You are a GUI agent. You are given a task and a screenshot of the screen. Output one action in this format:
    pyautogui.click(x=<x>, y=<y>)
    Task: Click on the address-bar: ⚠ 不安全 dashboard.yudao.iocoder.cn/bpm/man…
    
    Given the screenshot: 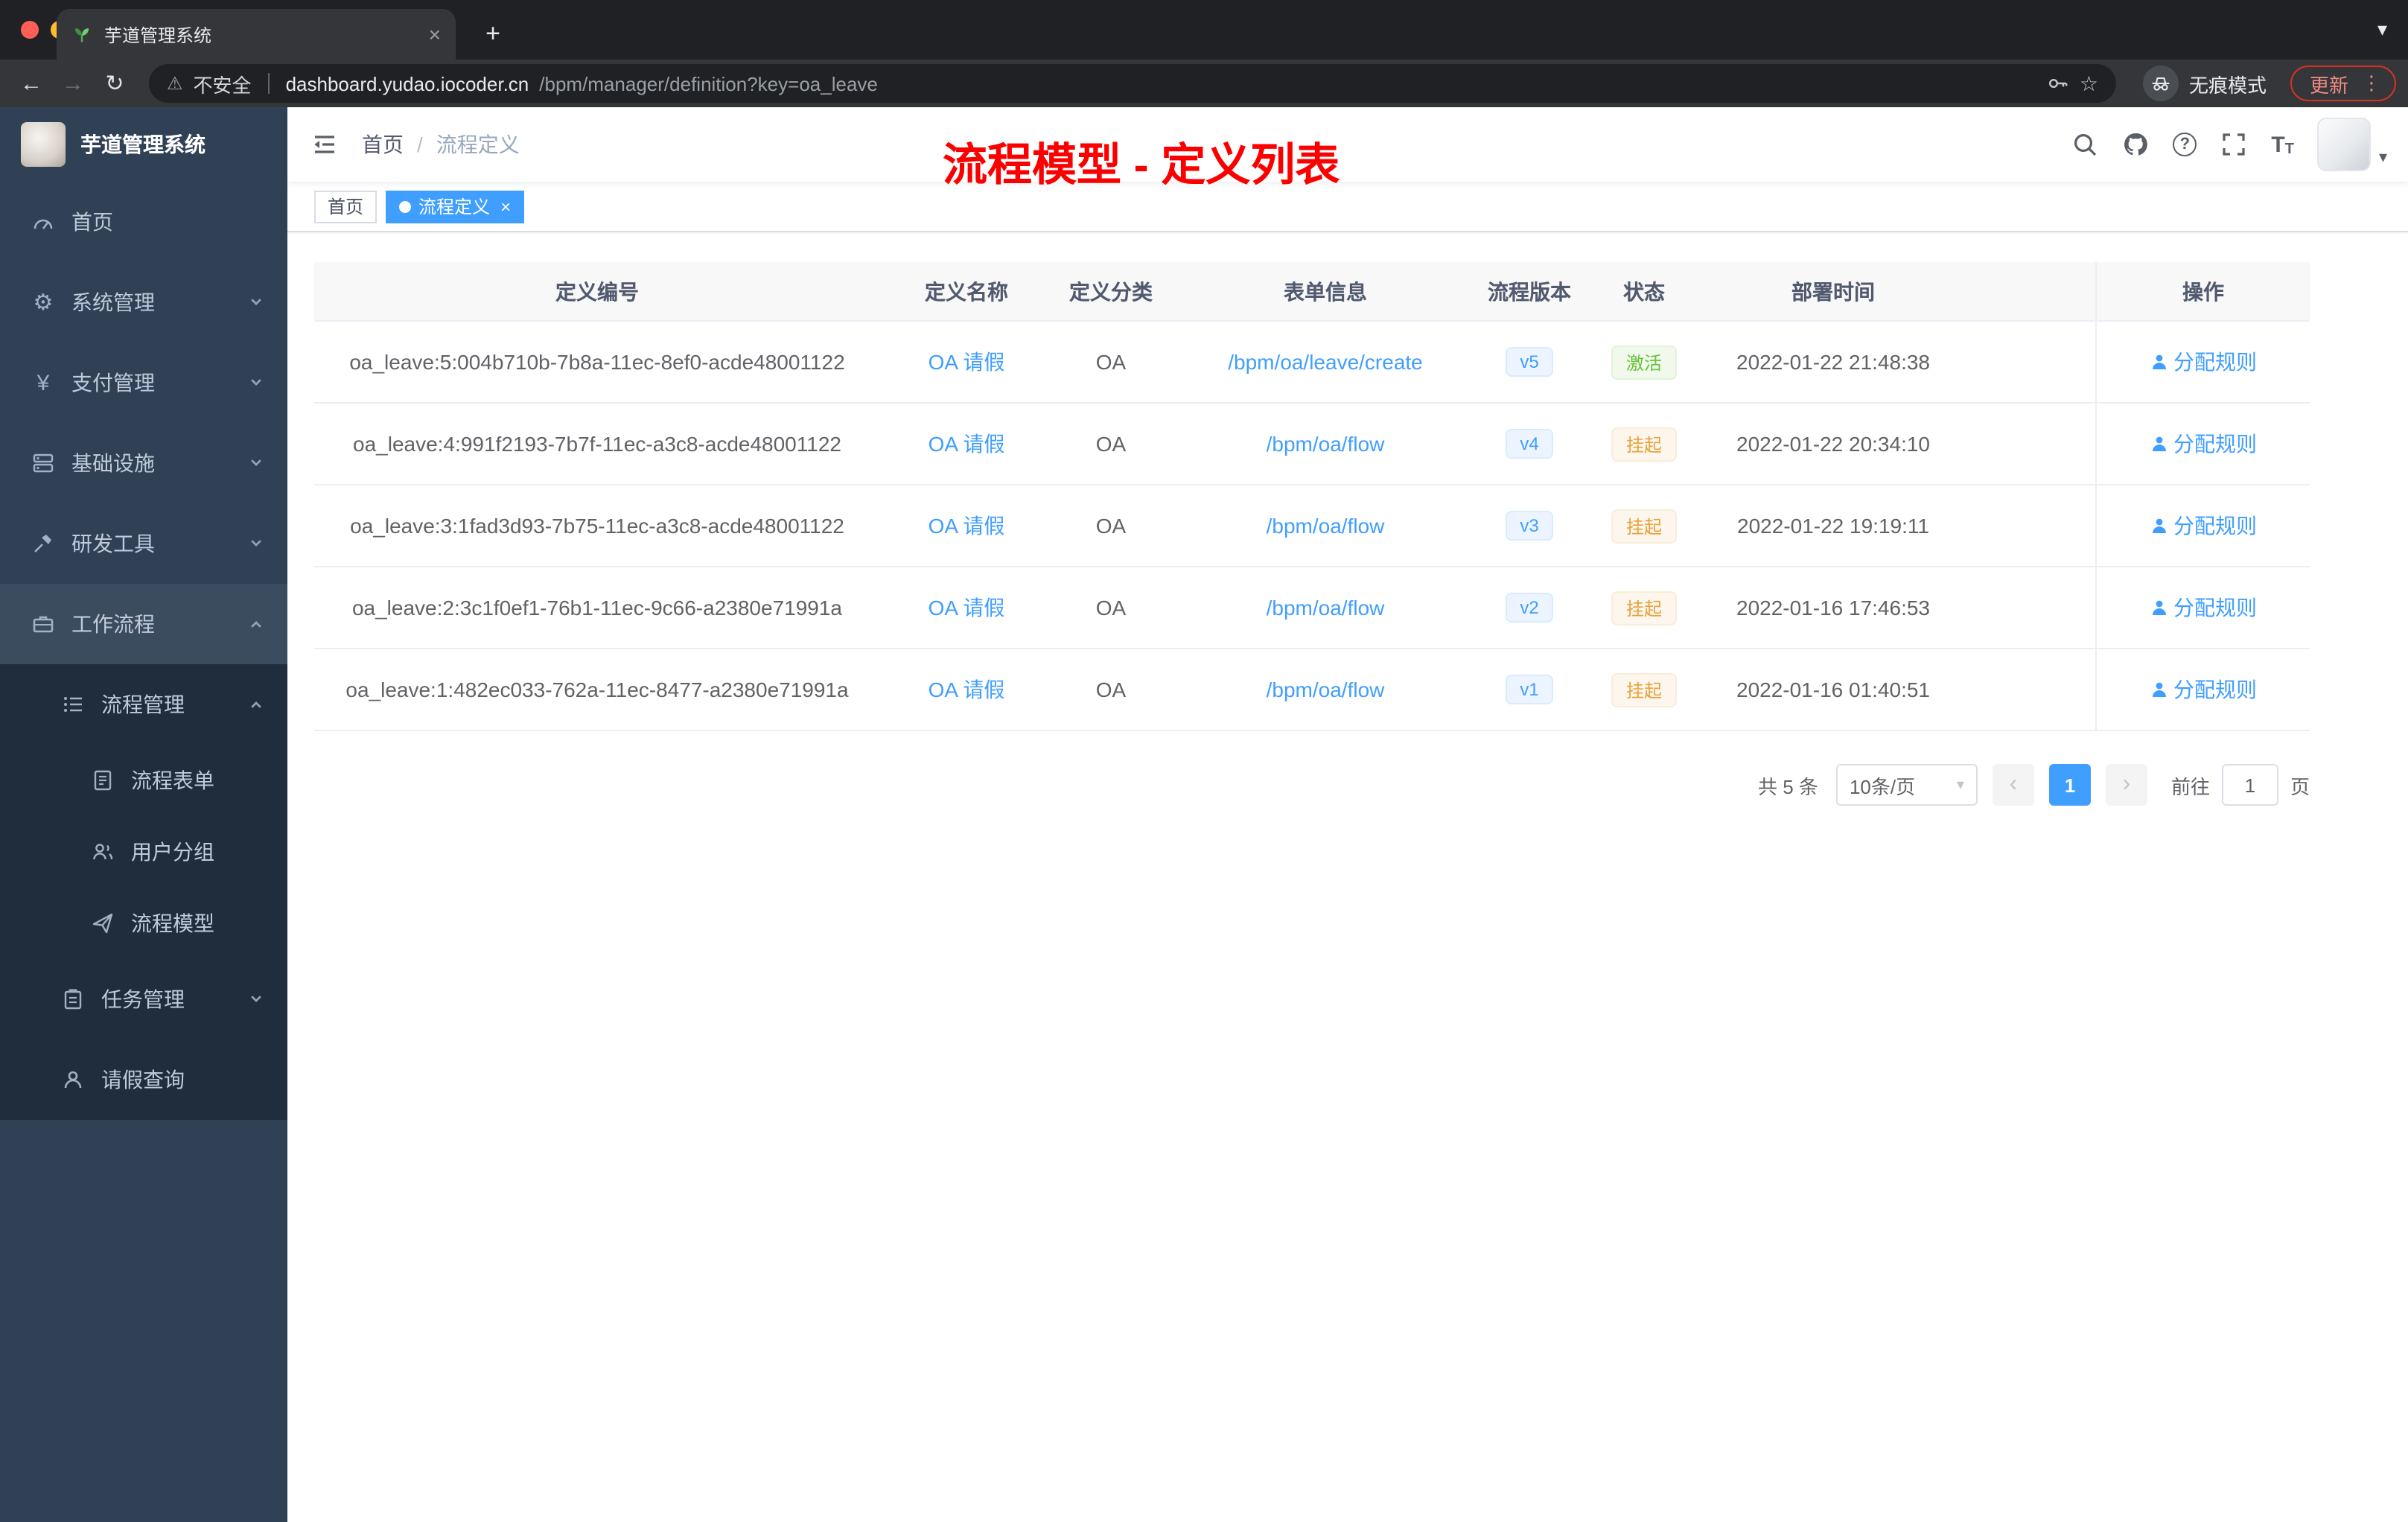 What is the action you would take?
    pyautogui.click(x=1132, y=83)
    